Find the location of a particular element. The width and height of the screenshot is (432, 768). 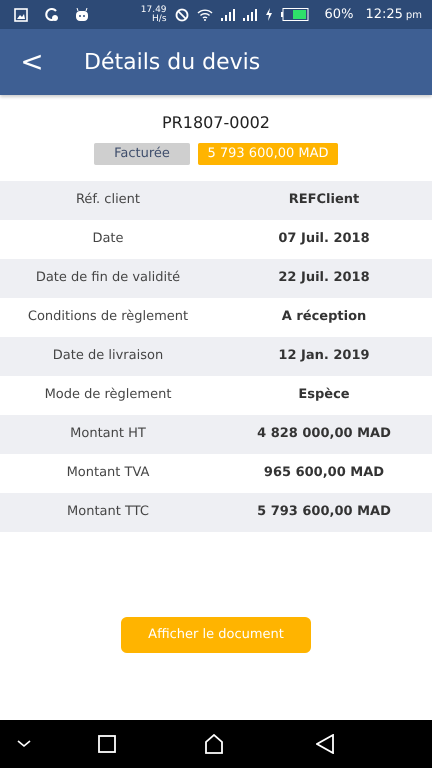

recents-icon is located at coordinates (107, 744).